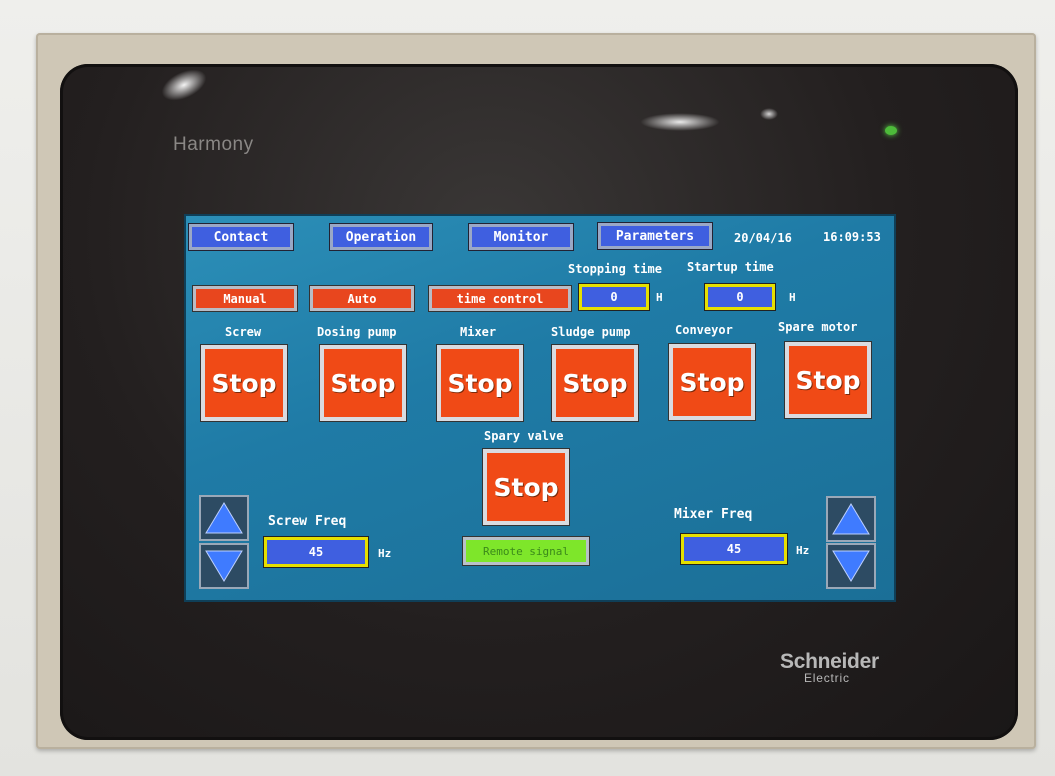 The height and width of the screenshot is (776, 1055). What do you see at coordinates (659, 297) in the screenshot?
I see `stopping-time-unit: H` at bounding box center [659, 297].